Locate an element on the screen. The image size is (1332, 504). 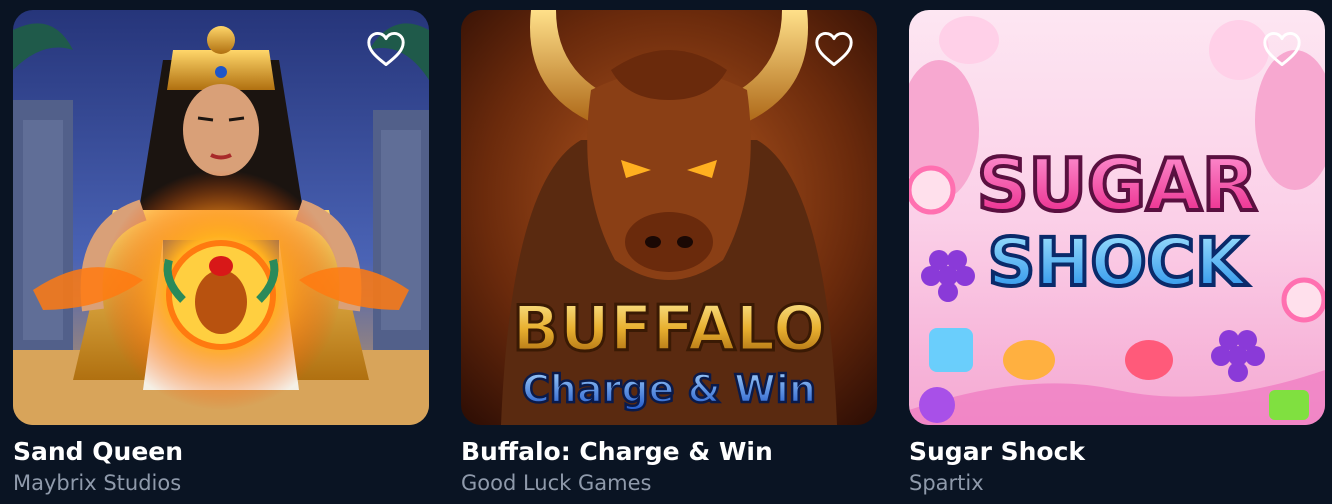
game-provider: Maybrix Studios is located at coordinates (97, 483).